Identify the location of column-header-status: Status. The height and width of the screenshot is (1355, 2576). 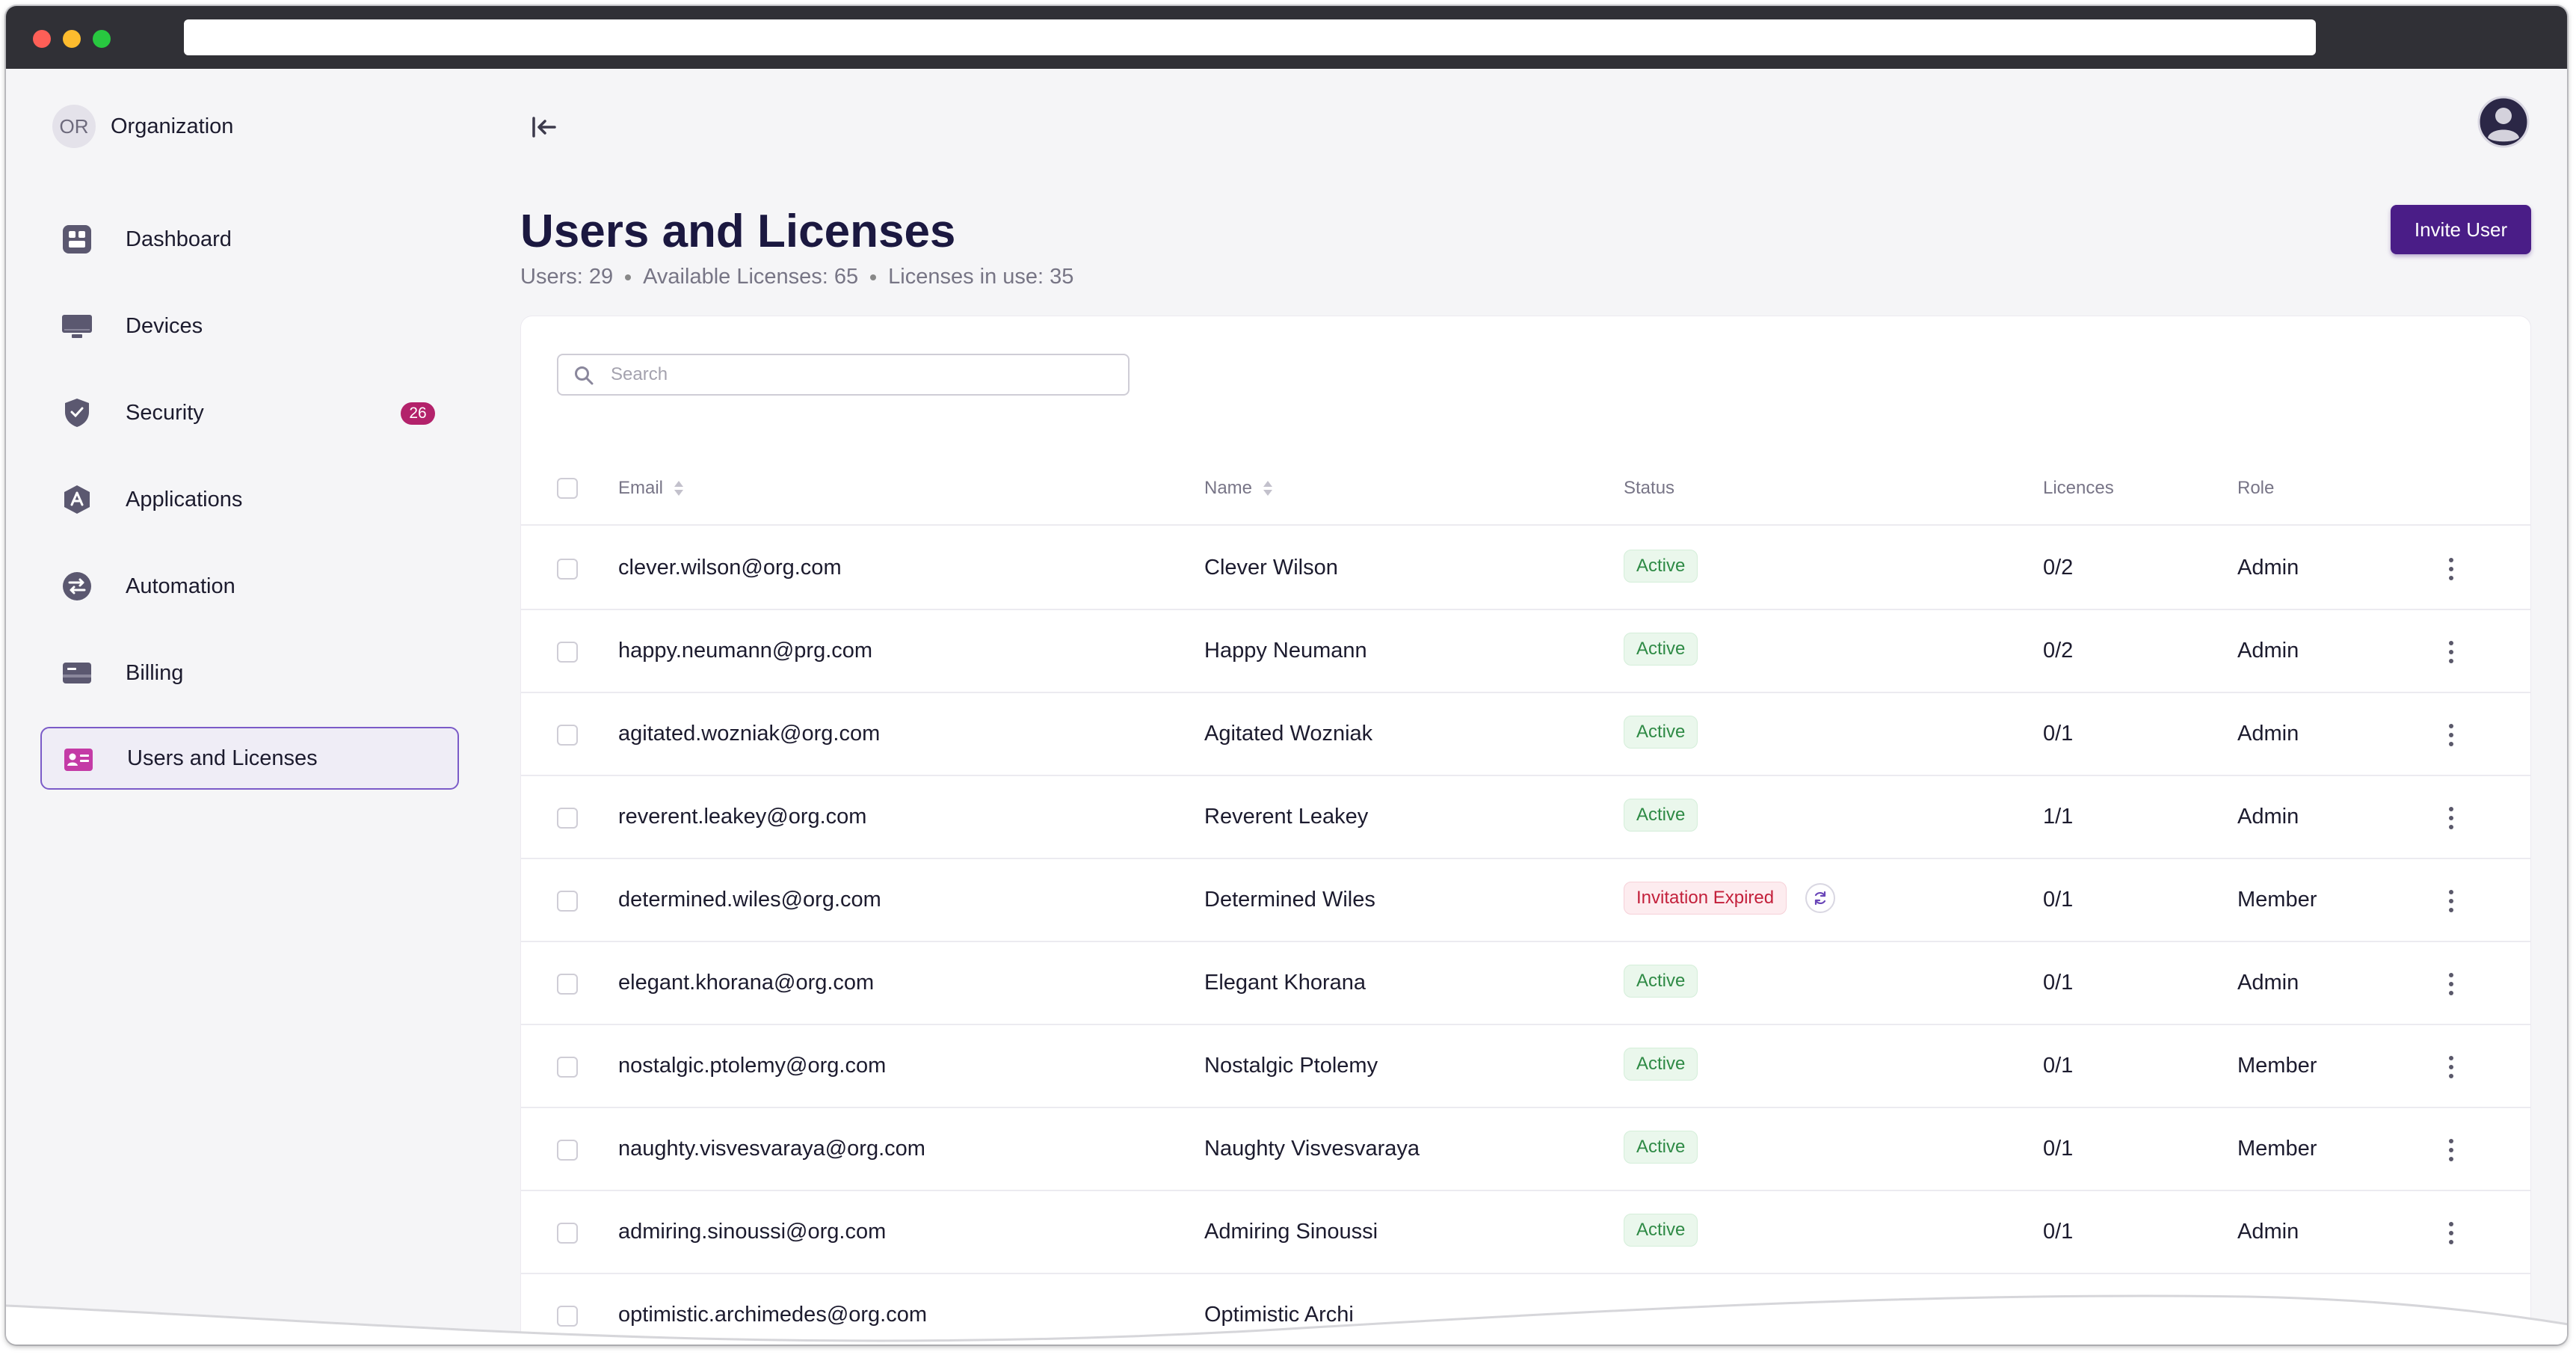
(1649, 488).